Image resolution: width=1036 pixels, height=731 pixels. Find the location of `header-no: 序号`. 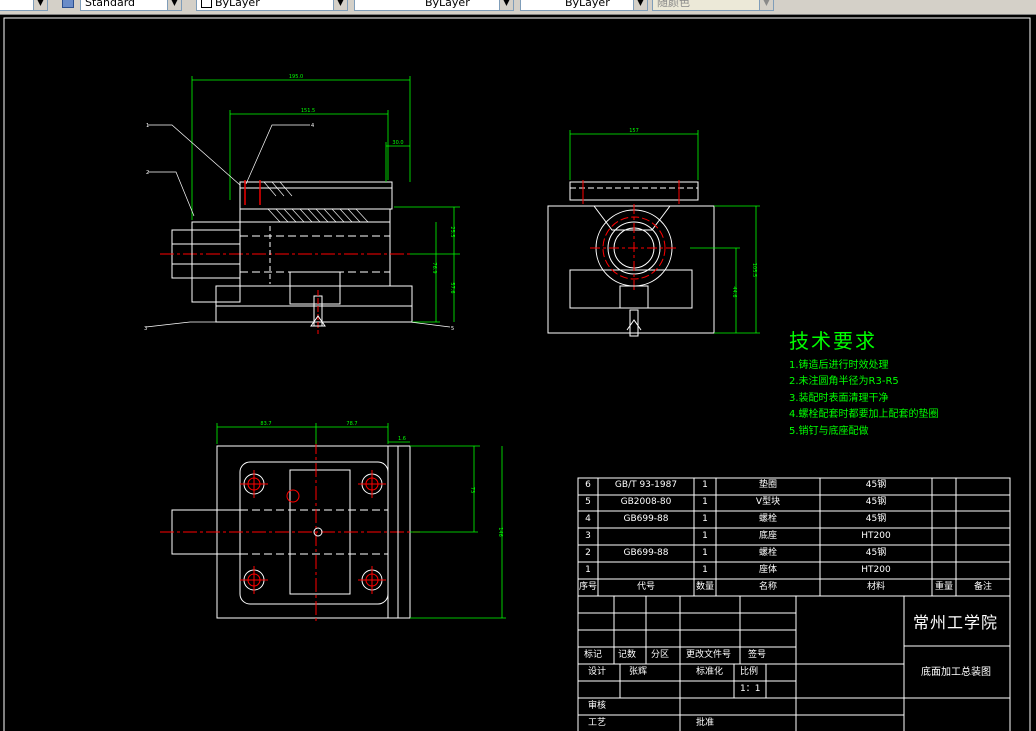

header-no: 序号 is located at coordinates (588, 587).